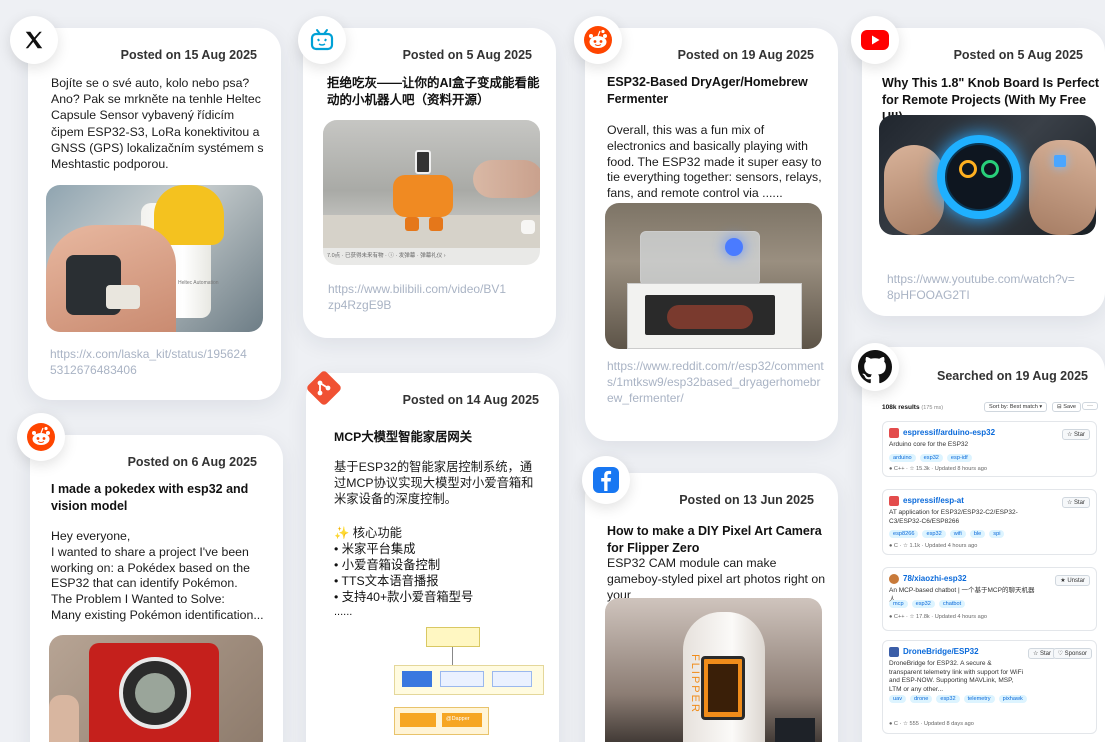  What do you see at coordinates (904, 534) in the screenshot?
I see `topic-tag: esp8266` at bounding box center [904, 534].